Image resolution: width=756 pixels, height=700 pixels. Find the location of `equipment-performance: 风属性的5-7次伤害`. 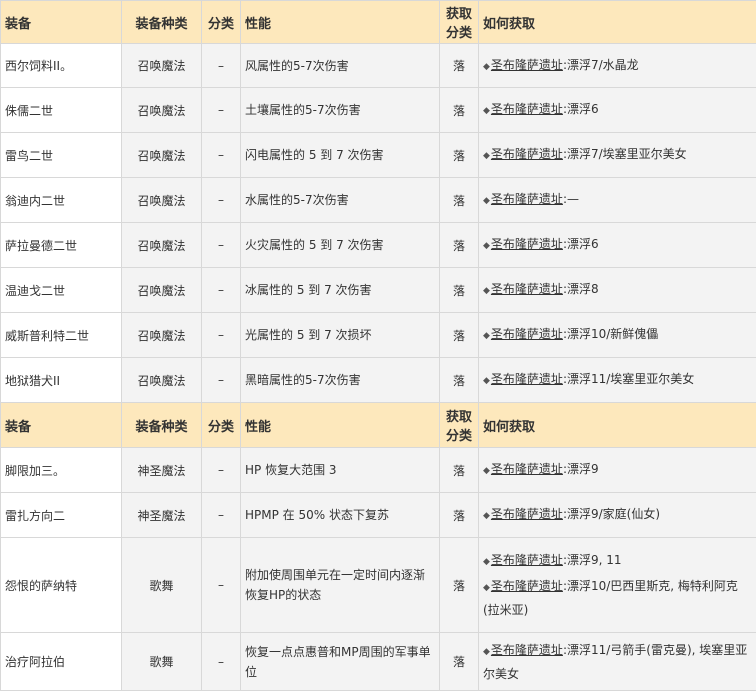

equipment-performance: 风属性的5-7次伤害 is located at coordinates (340, 65).